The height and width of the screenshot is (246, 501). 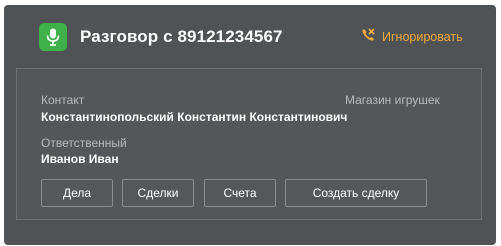 What do you see at coordinates (158, 193) in the screenshot?
I see `deals-button: Сделки` at bounding box center [158, 193].